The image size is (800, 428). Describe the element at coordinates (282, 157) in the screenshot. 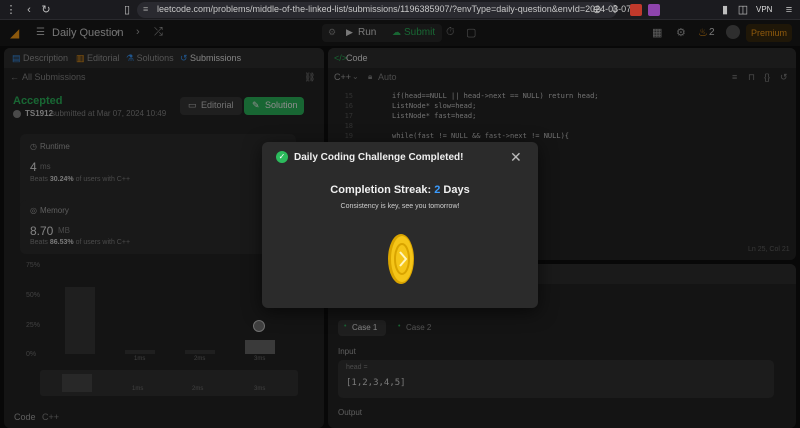

I see `check-circle-icon: ✓` at that location.